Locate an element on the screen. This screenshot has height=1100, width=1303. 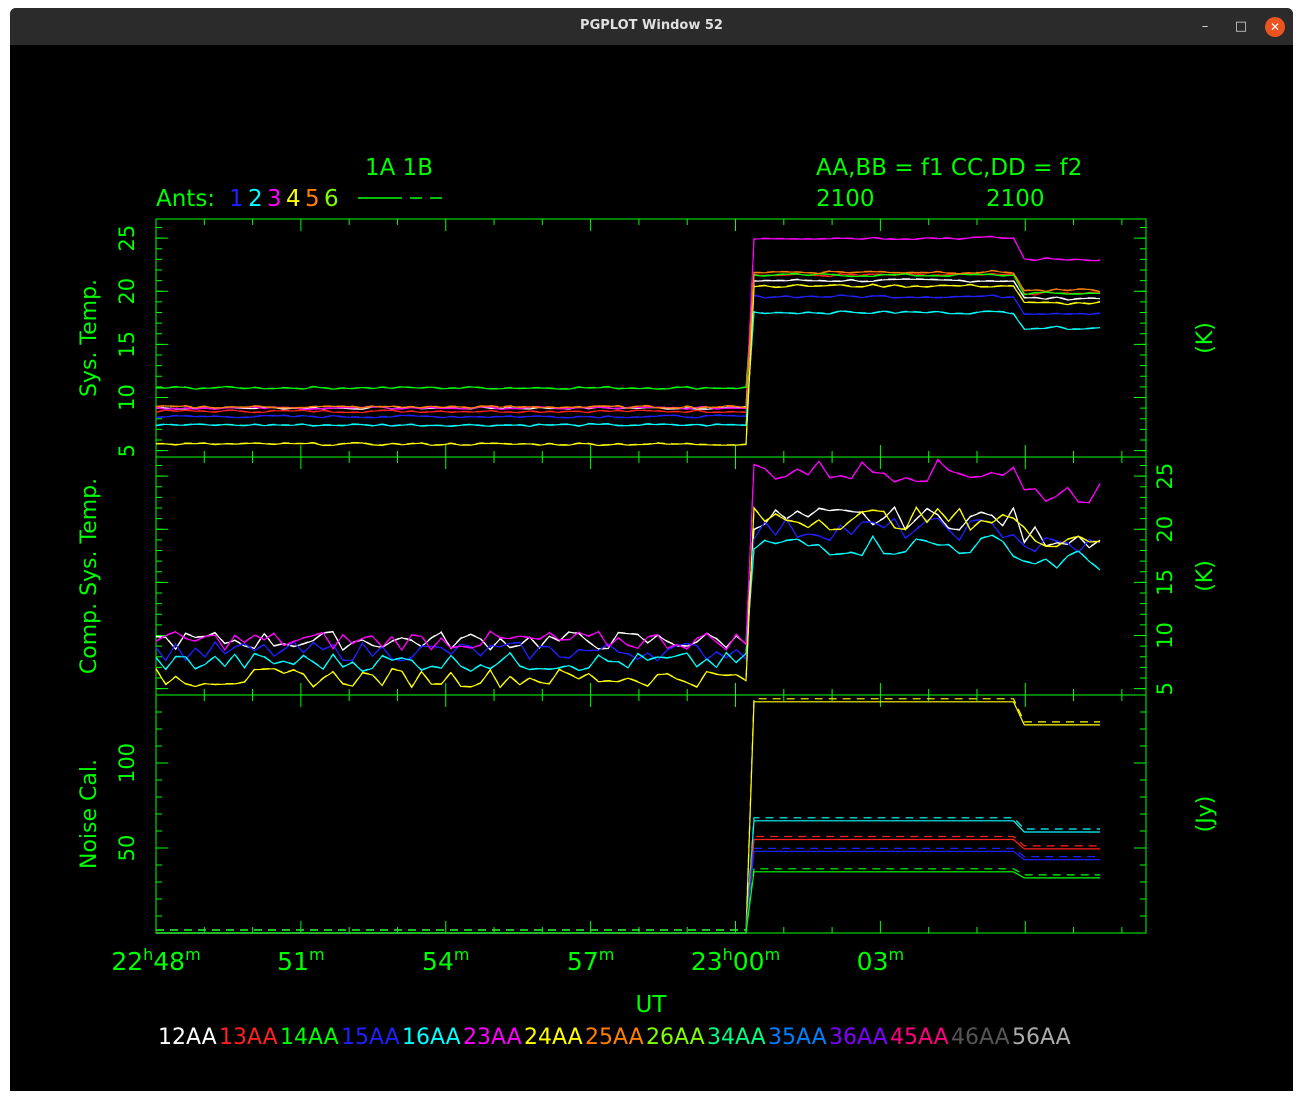
window-title: PGPLOT Window 52 is located at coordinates (651, 25).